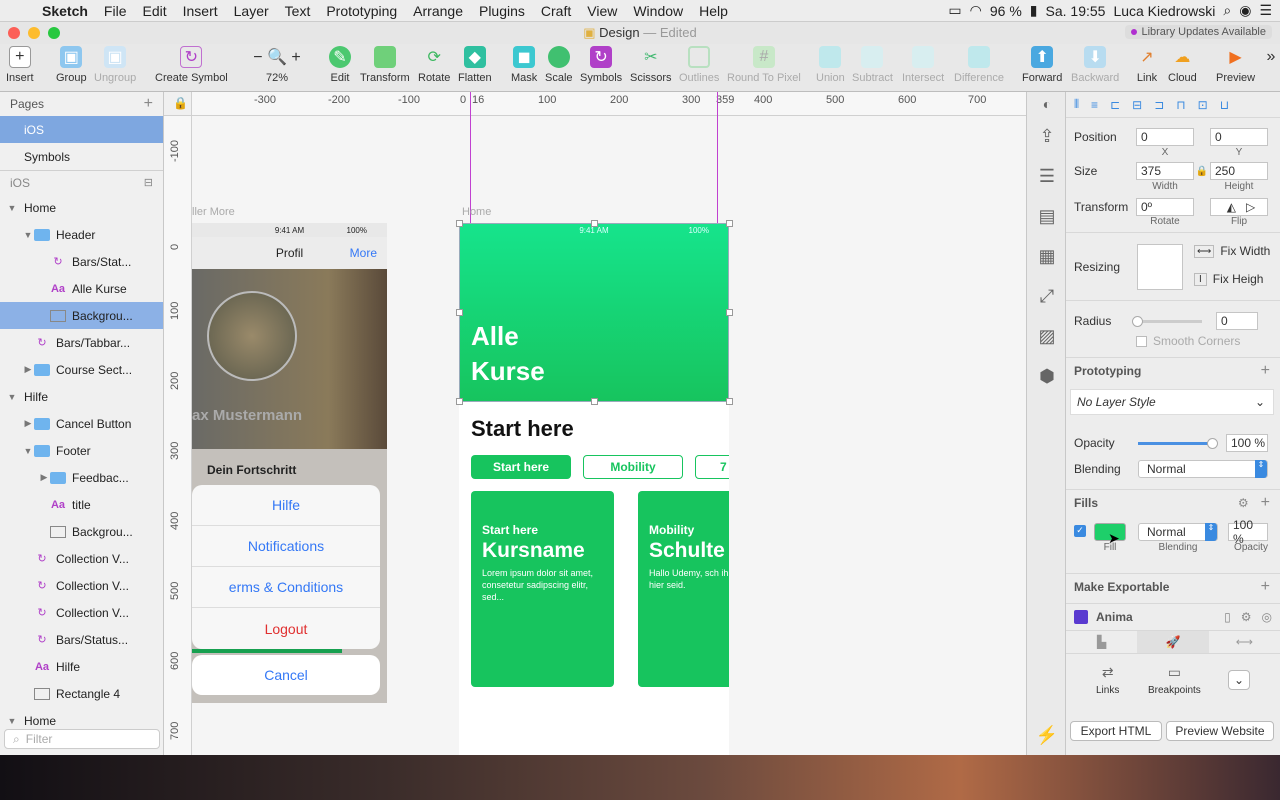  Describe the element at coordinates (872, 65) in the screenshot. I see `subtract-button: Subtract` at that location.